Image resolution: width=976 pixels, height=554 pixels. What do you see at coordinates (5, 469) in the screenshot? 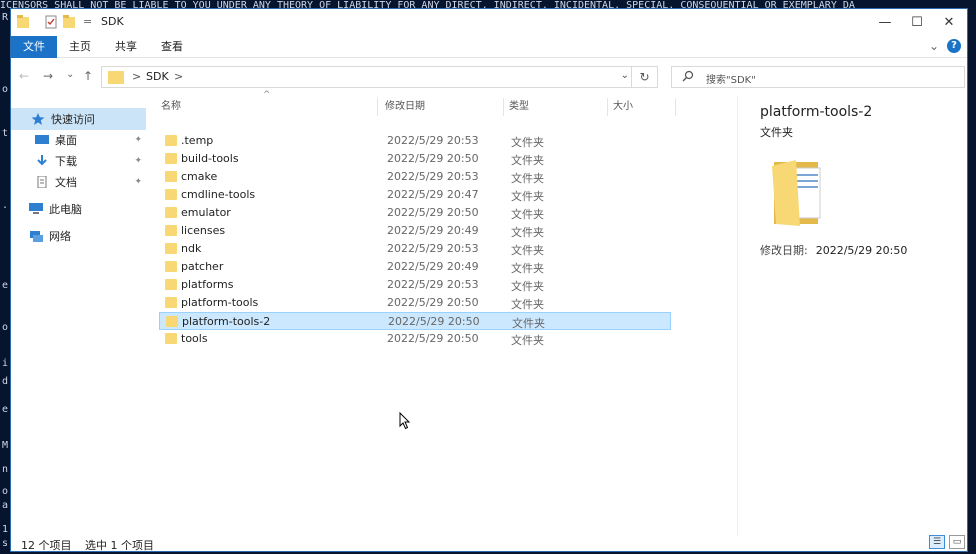
I see `terminal-char: n` at bounding box center [5, 469].